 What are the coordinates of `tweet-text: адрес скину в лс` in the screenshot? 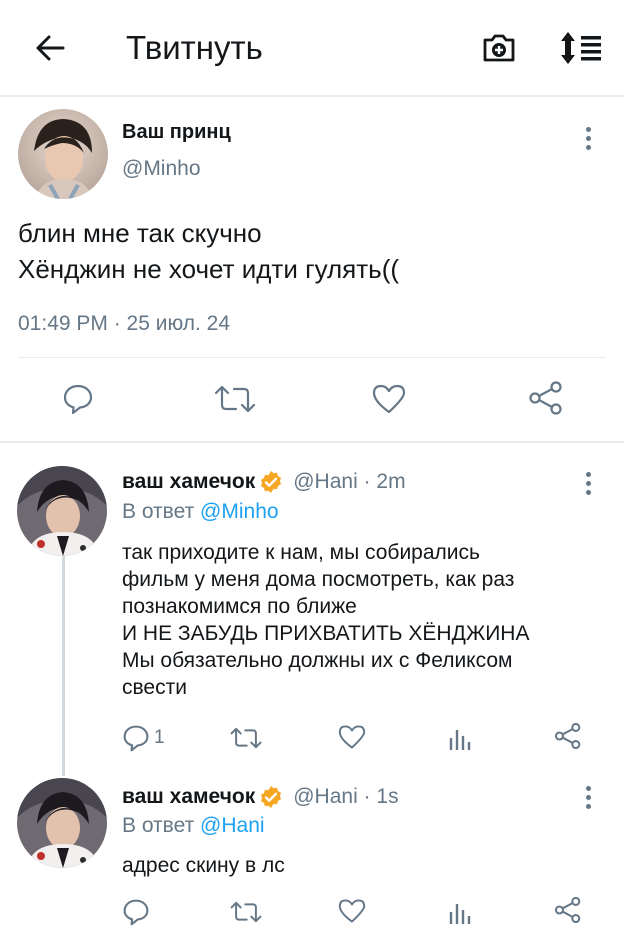 It's located at (362, 865).